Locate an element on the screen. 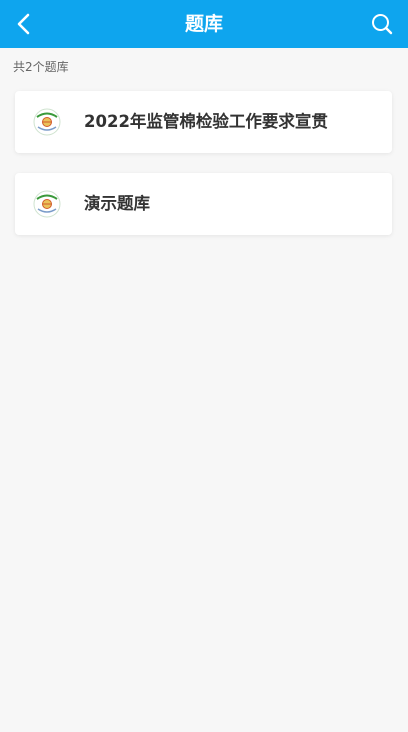  page-title: 题库 is located at coordinates (203, 24).